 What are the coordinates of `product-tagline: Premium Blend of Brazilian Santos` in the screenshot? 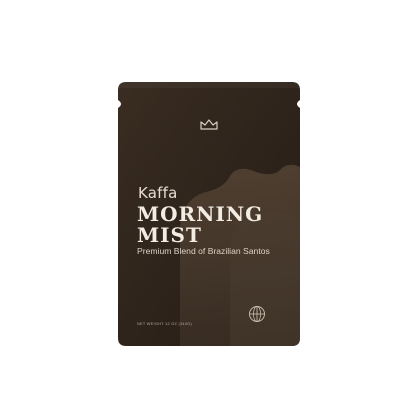 It's located at (203, 251).